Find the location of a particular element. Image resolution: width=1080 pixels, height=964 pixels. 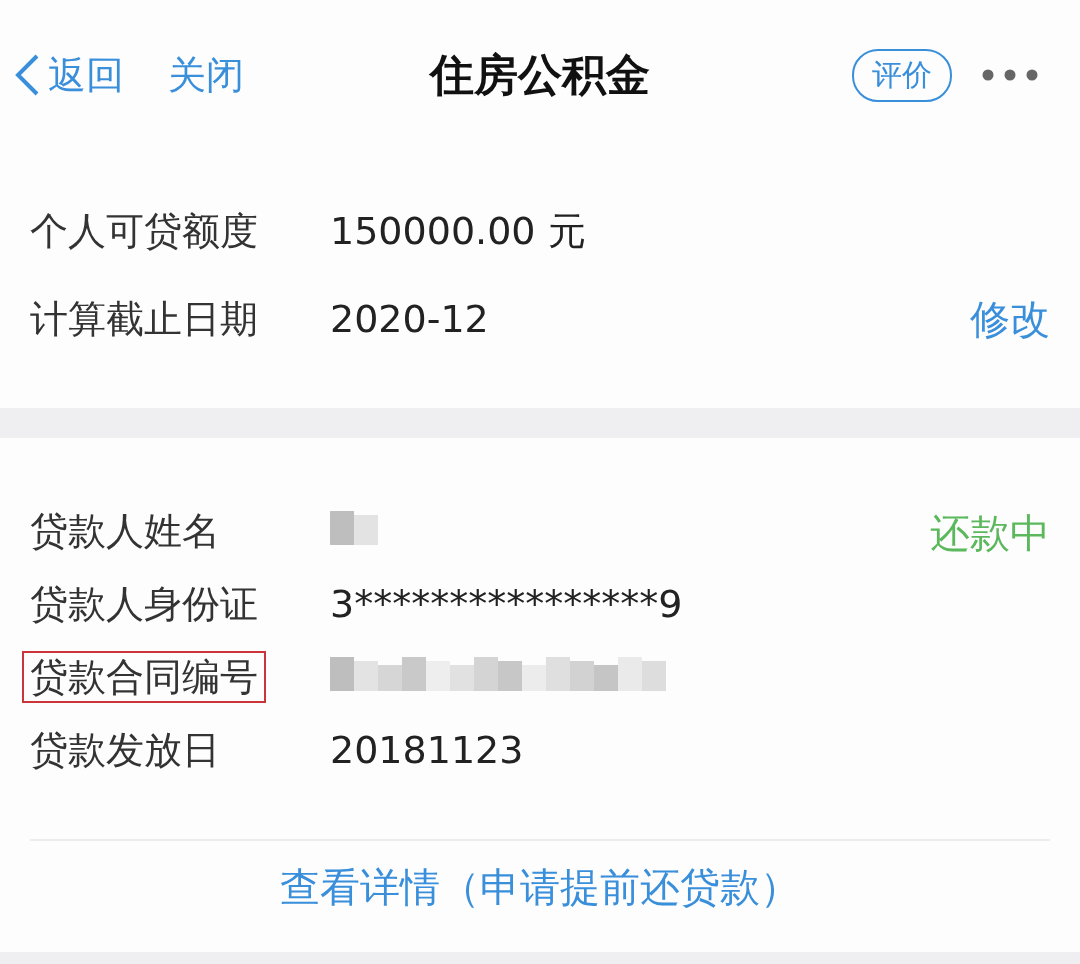

field-label: 个人可贷额度 is located at coordinates (144, 231).